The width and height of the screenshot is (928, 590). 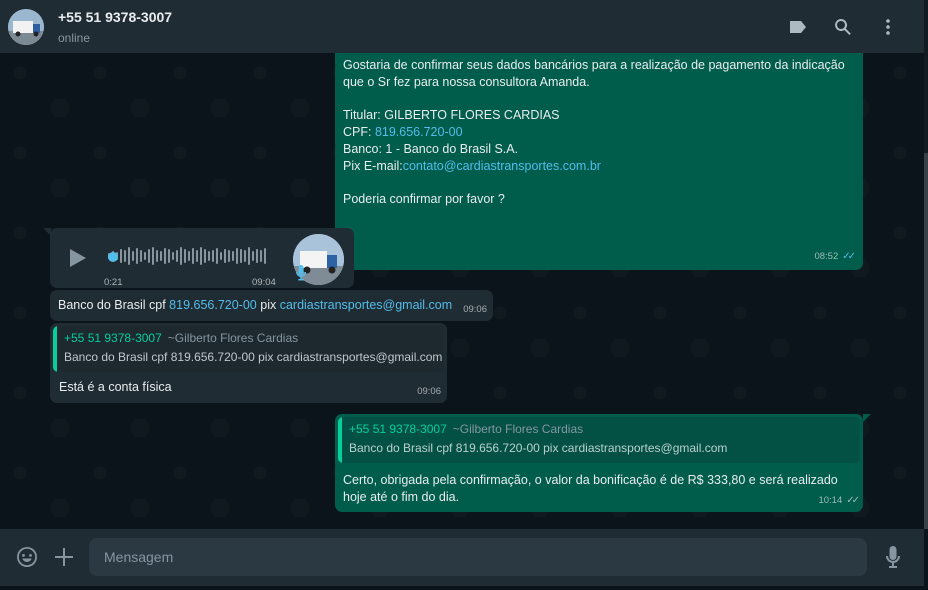 What do you see at coordinates (113, 257) in the screenshot?
I see `audio-progress-knob` at bounding box center [113, 257].